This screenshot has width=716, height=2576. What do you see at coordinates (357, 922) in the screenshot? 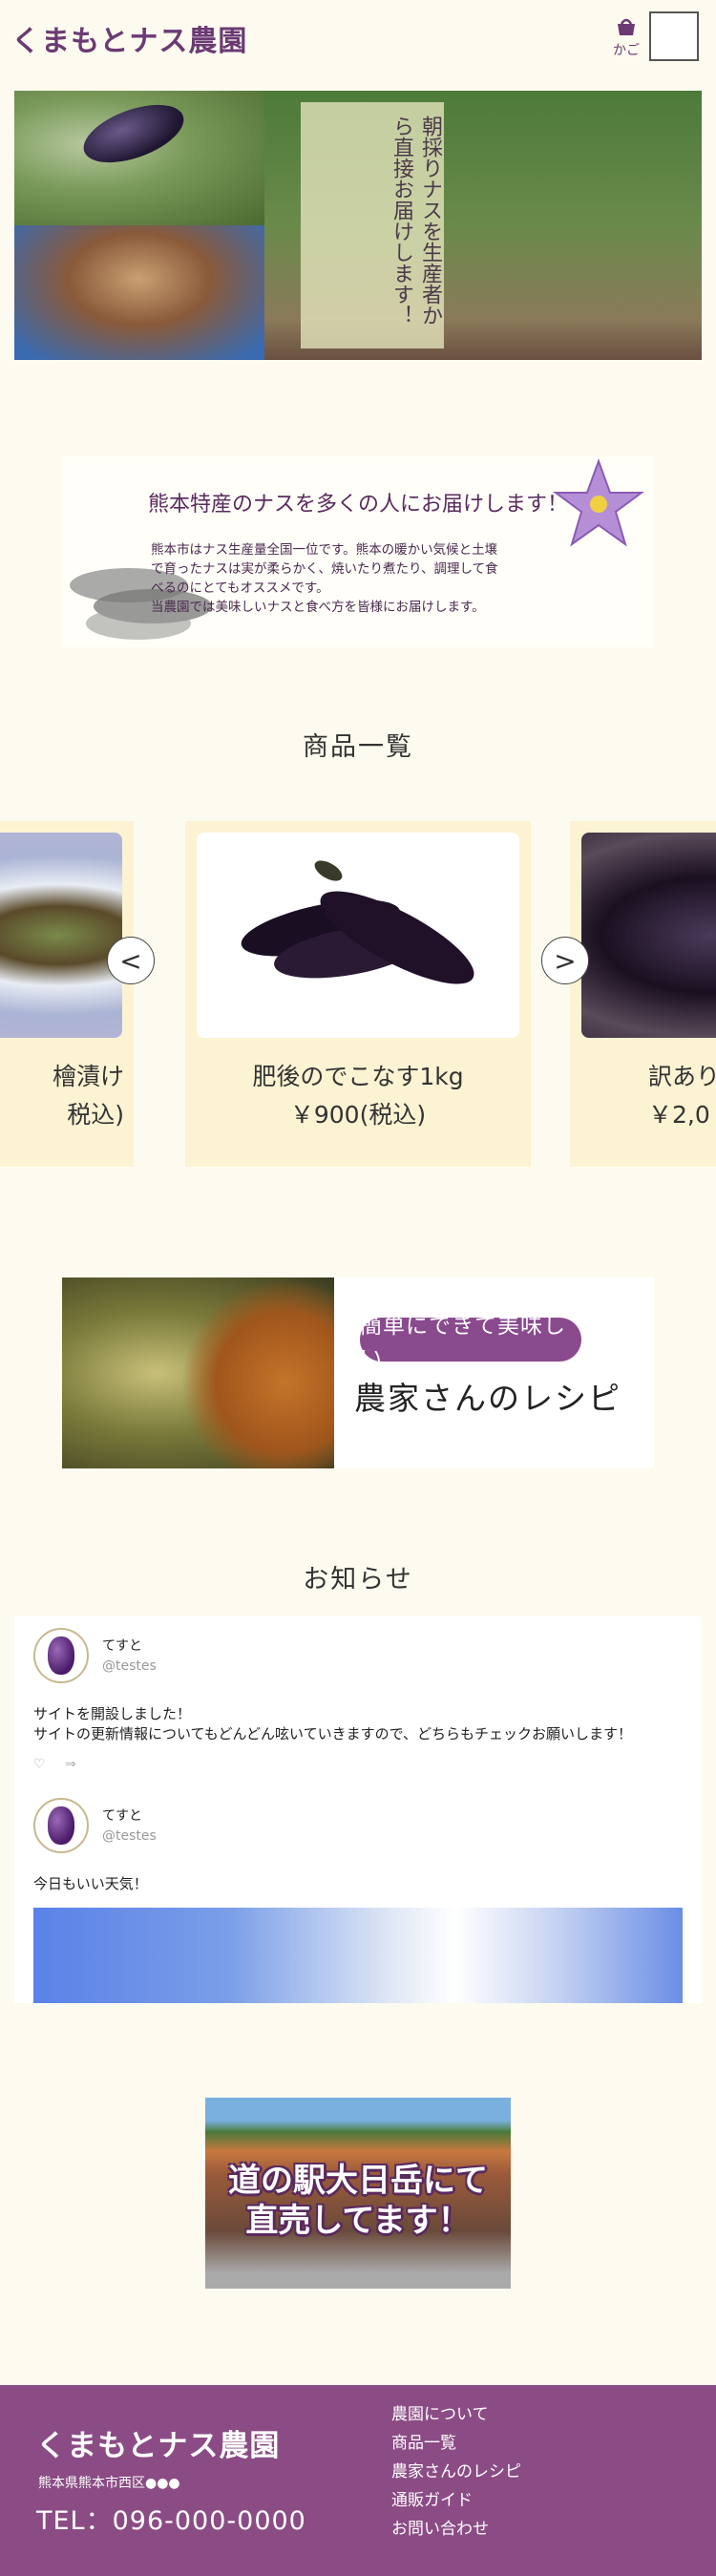
I see `eggplant-image` at bounding box center [357, 922].